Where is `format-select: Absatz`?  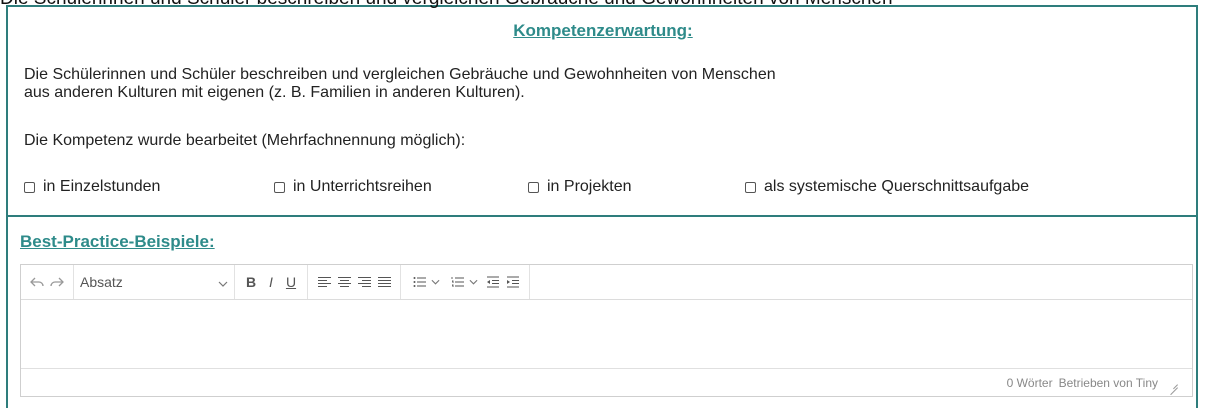
format-select: Absatz is located at coordinates (154, 282).